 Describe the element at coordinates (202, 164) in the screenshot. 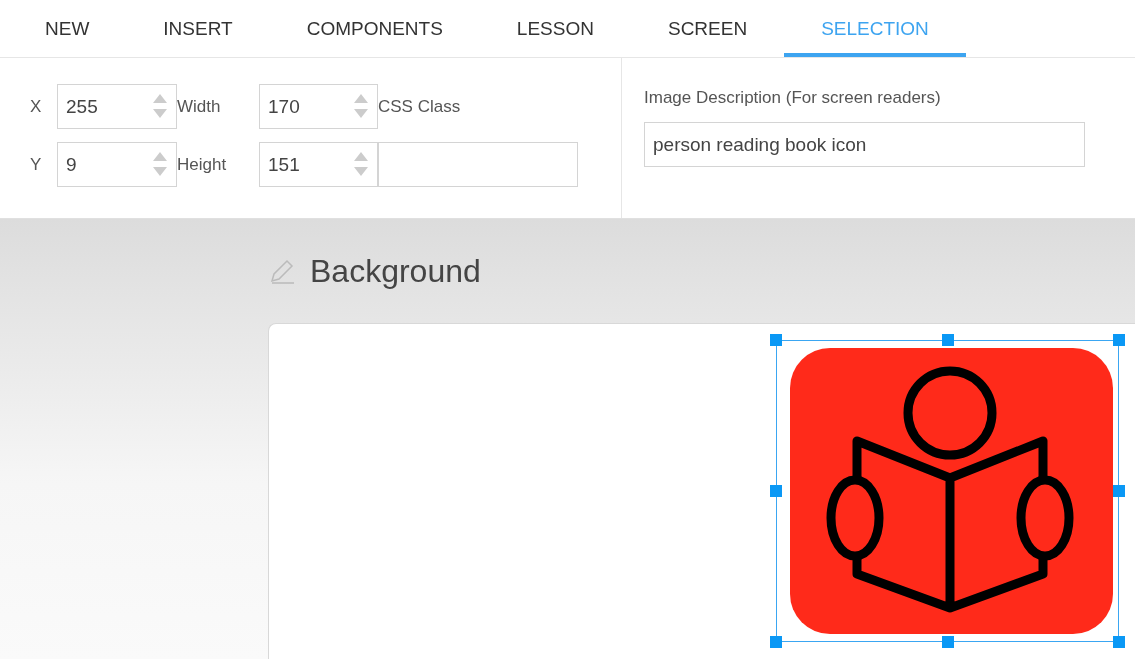

I see `field-label: Height` at that location.